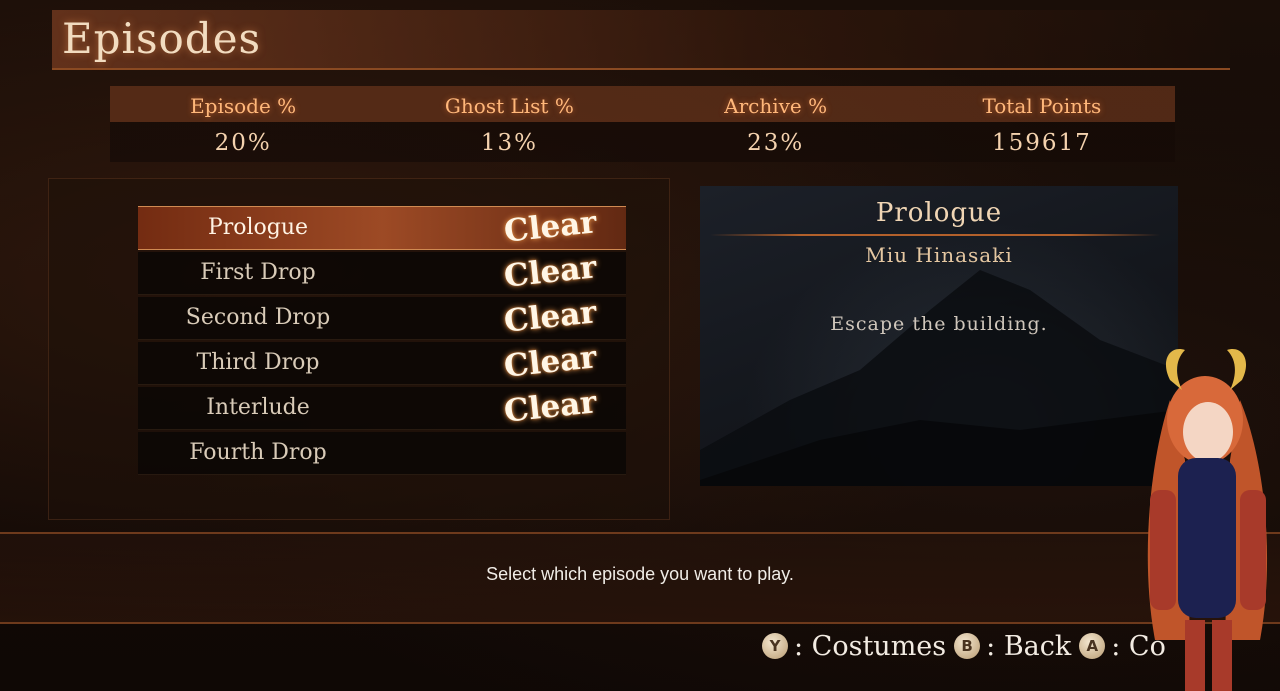 The width and height of the screenshot is (1280, 691). What do you see at coordinates (776, 143) in the screenshot?
I see `stat-value: 23%` at bounding box center [776, 143].